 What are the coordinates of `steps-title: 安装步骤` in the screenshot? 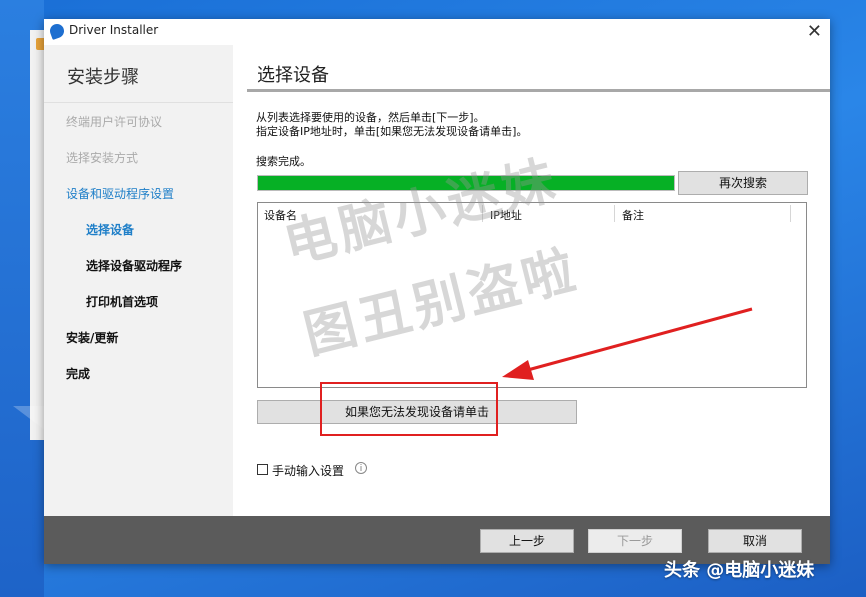 It's located at (103, 77).